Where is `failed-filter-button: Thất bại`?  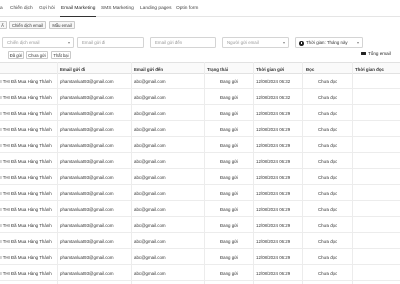
failed-filter-button: Thất bại is located at coordinates (61, 55).